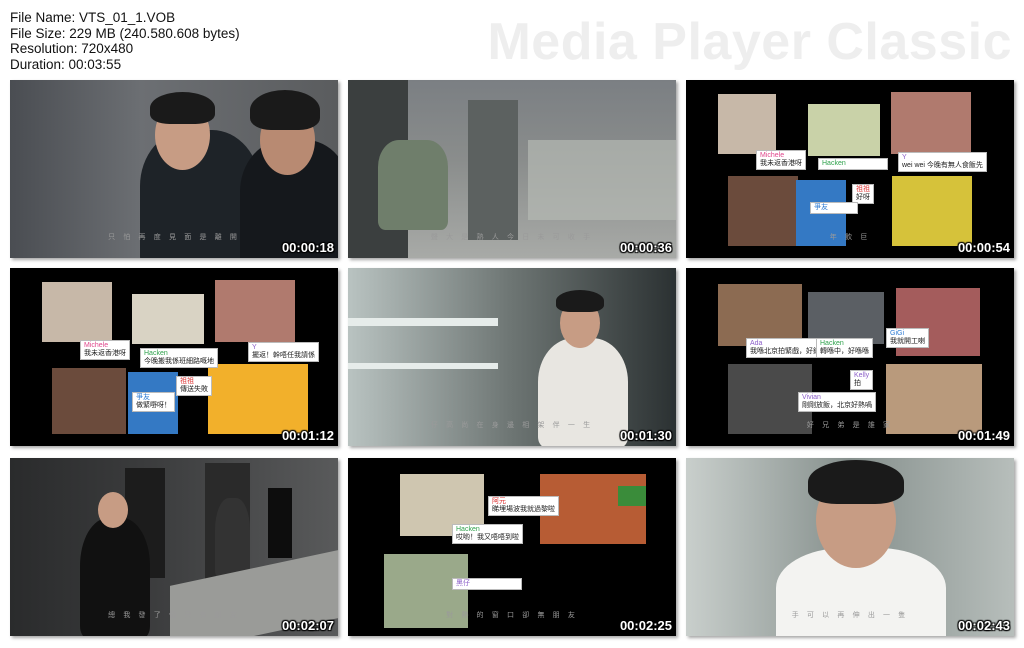 The width and height of the screenshot is (1024, 648). What do you see at coordinates (863, 194) in the screenshot?
I see `chat-bubble: 祖祖 好呀` at bounding box center [863, 194].